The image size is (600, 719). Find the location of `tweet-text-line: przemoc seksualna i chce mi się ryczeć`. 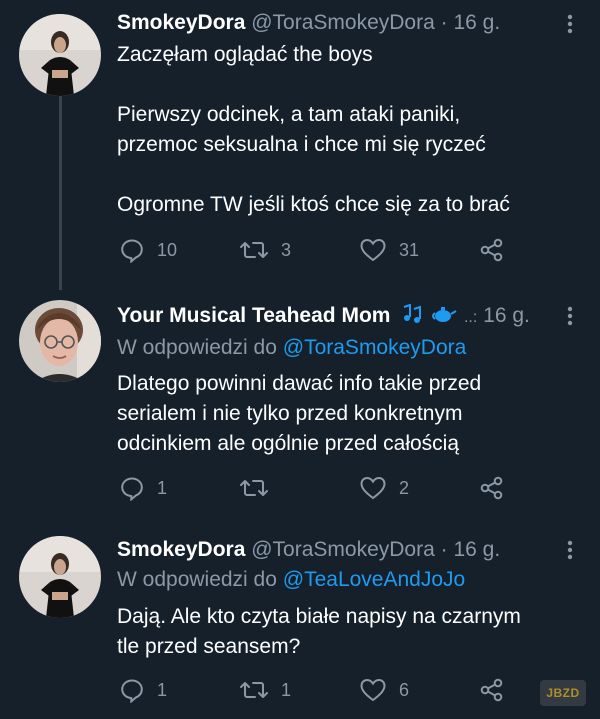

tweet-text-line: przemoc seksualna i chce mi się ryczeć is located at coordinates (301, 144).